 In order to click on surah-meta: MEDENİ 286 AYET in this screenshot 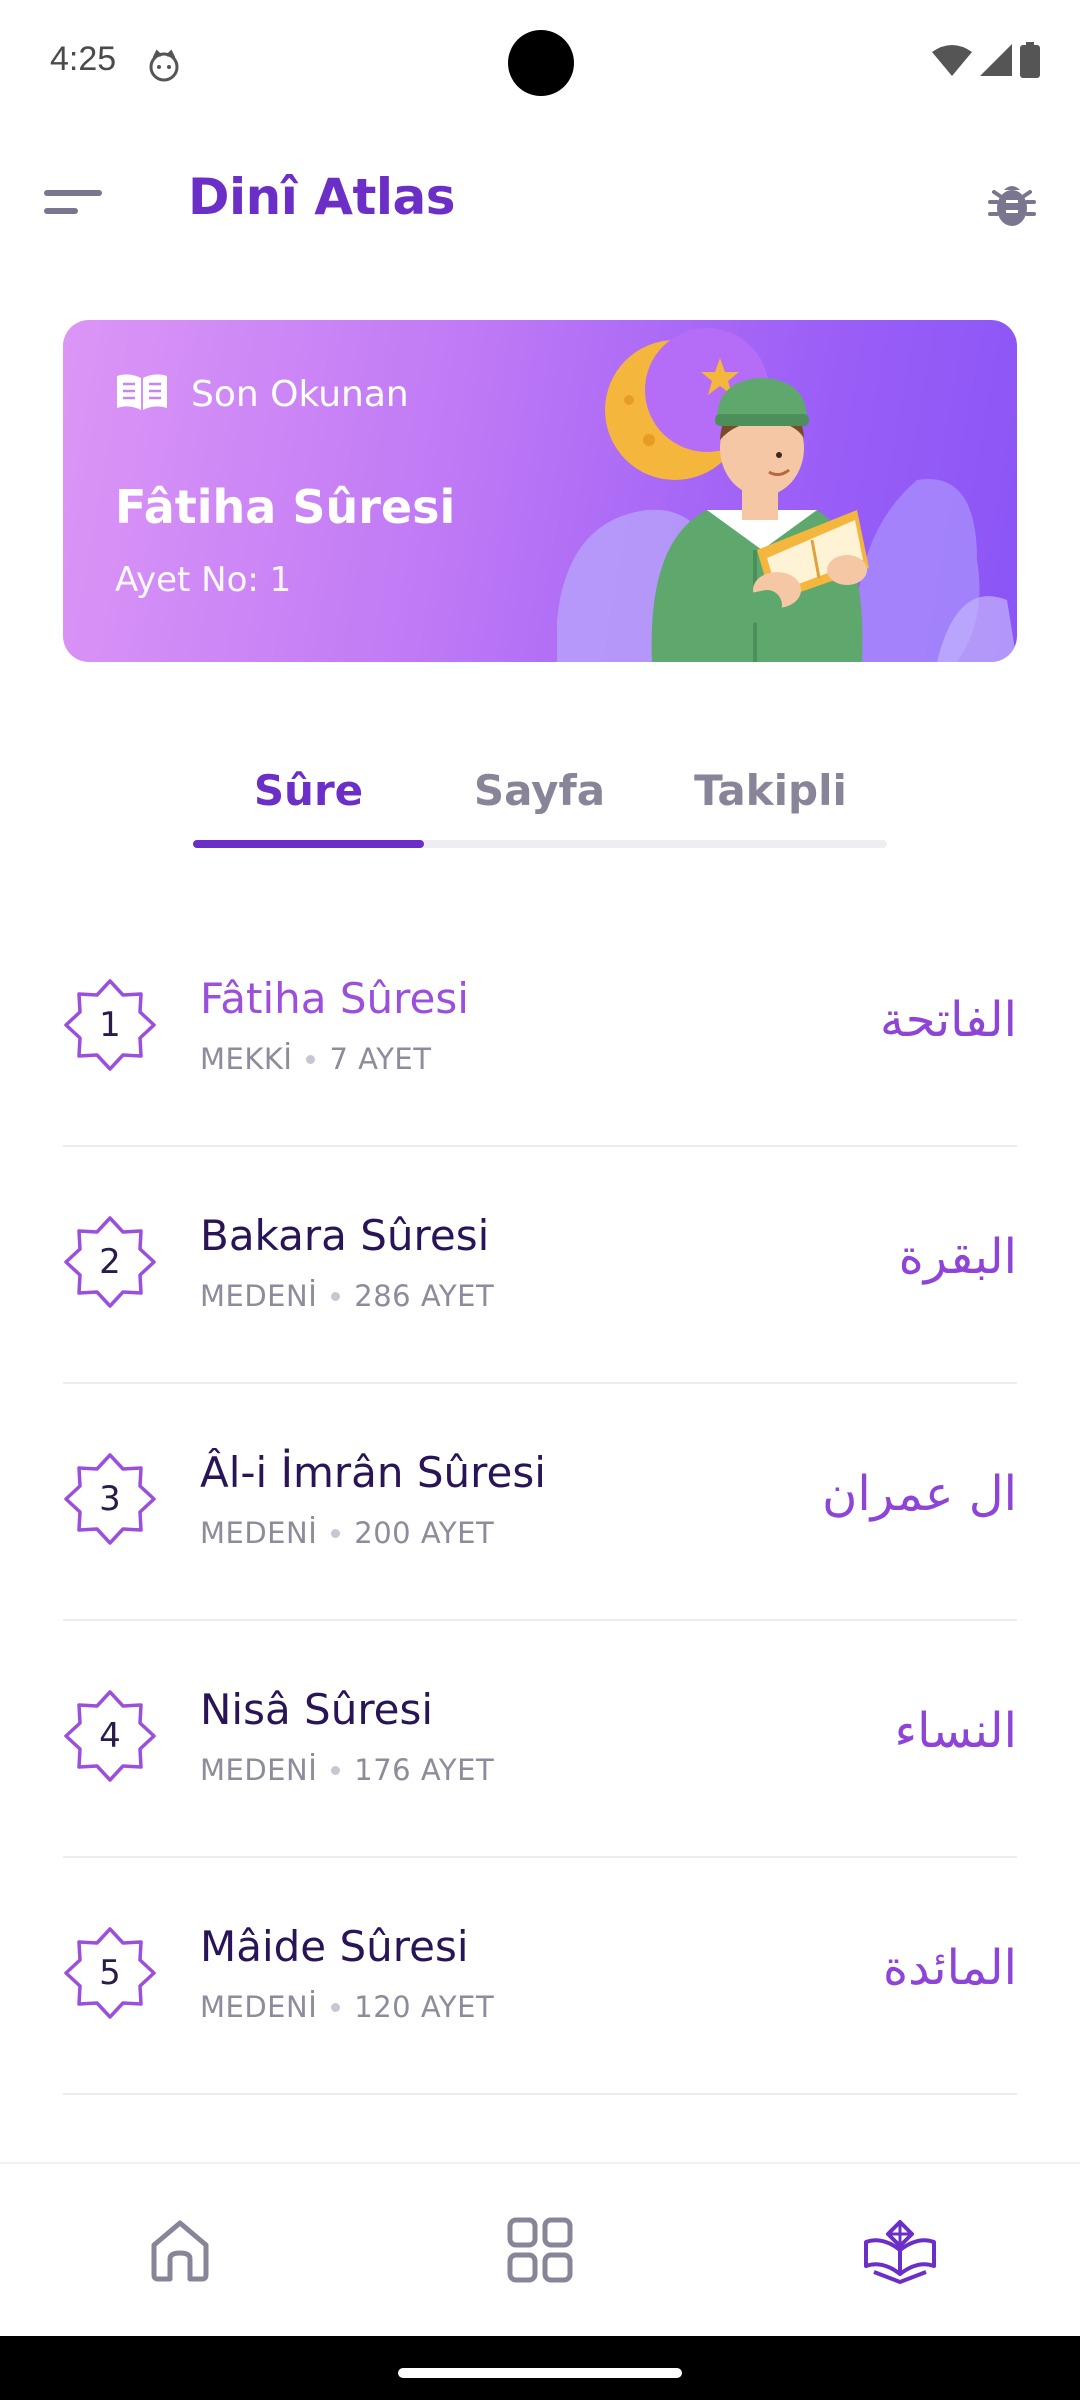, I will do `click(347, 1296)`.